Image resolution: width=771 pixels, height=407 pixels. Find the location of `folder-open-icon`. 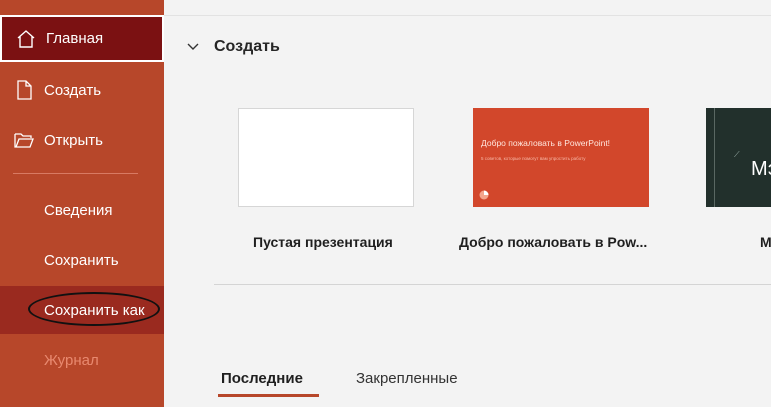

folder-open-icon is located at coordinates (24, 140).